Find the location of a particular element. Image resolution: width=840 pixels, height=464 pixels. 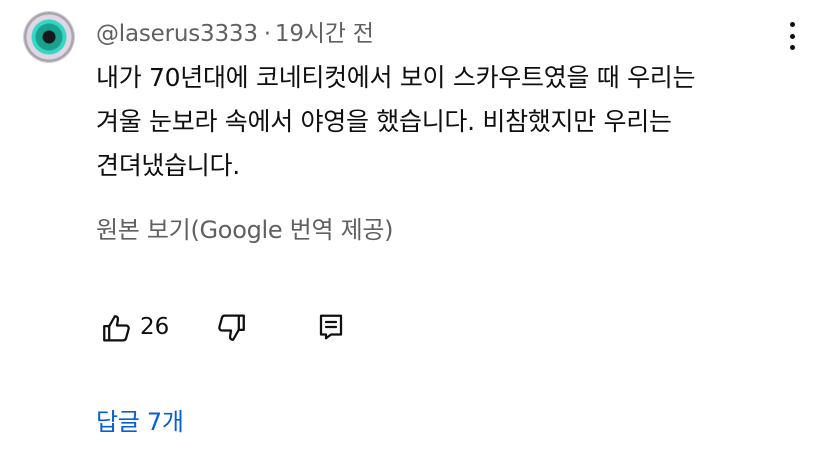

thumb-up-icon is located at coordinates (116, 328).